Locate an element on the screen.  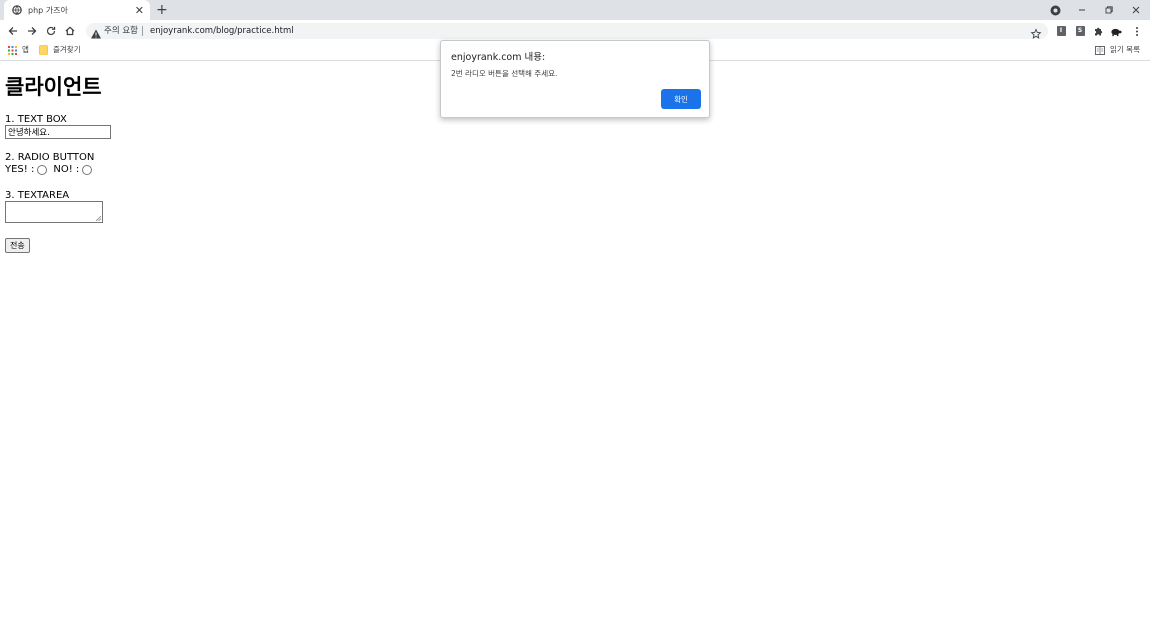
bookmark-apps: 앱 is located at coordinates (18, 50).